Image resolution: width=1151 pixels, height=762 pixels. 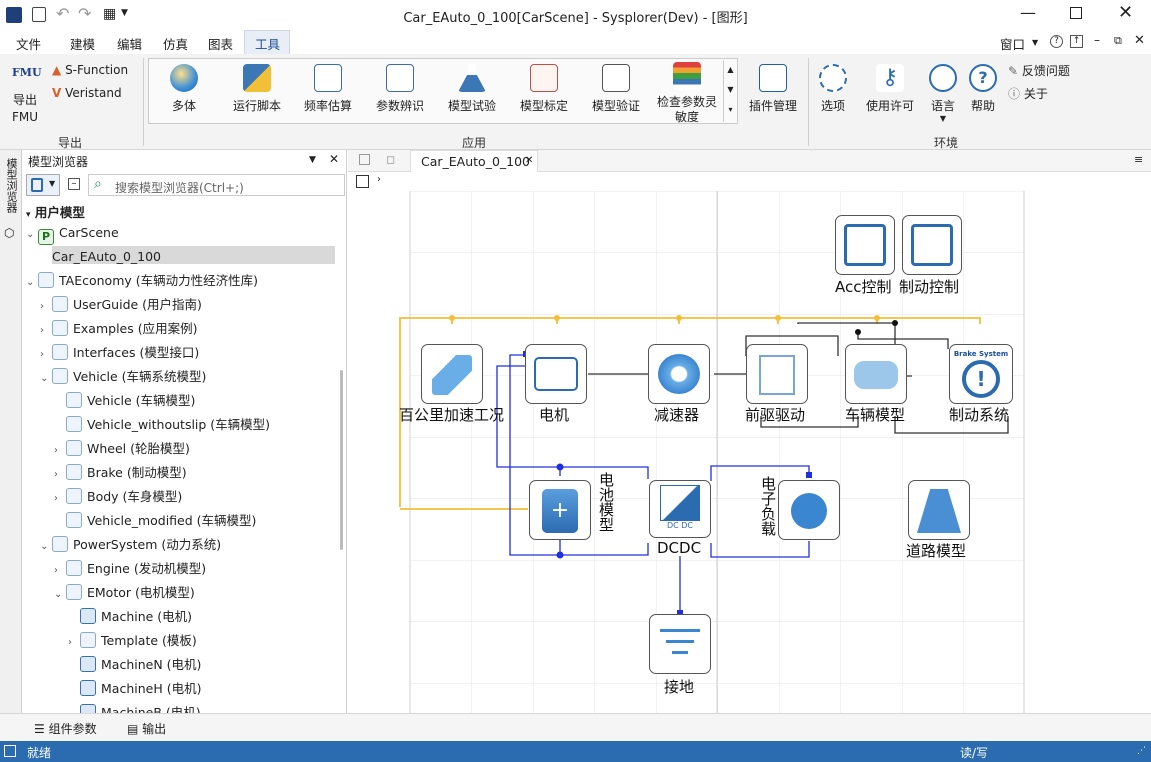 I want to click on component-params-tab: ☰ 组件参数, so click(x=65, y=728).